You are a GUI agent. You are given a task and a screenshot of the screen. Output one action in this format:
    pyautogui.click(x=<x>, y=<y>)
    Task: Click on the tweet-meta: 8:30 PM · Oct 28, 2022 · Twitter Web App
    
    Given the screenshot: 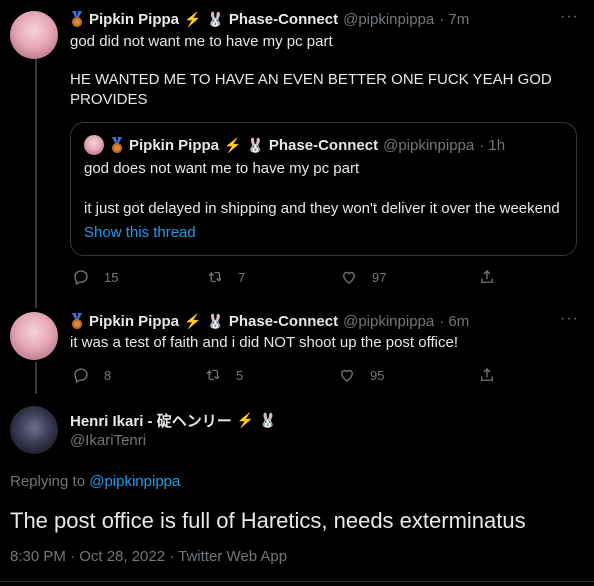 What is the action you would take?
    pyautogui.click(x=148, y=556)
    